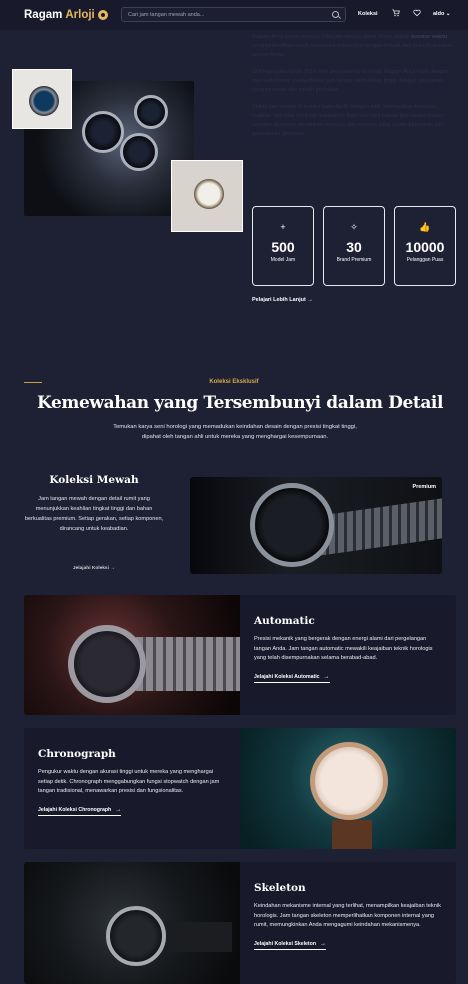 This screenshot has width=468, height=984. Describe the element at coordinates (396, 13) in the screenshot. I see `cart-icon` at that location.